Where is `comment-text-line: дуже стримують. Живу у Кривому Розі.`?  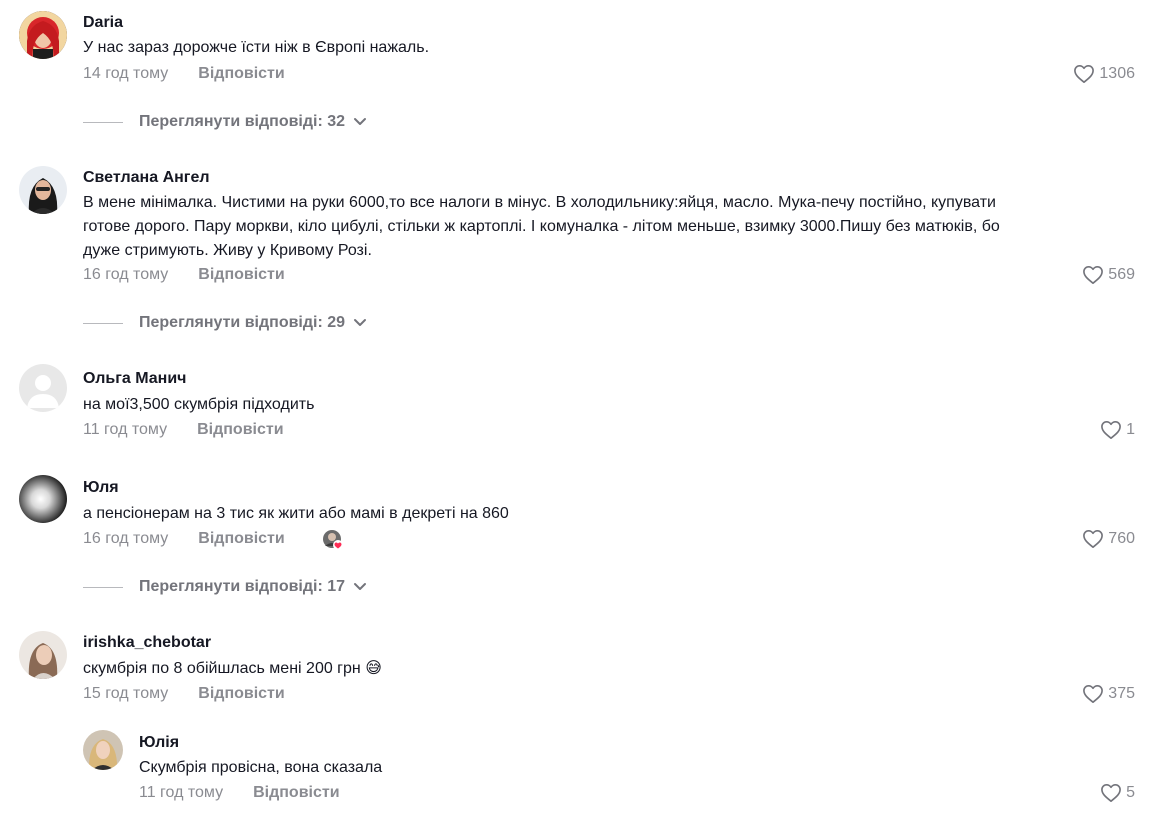
comment-text-line: дуже стримують. Живу у Кривому Розі. is located at coordinates (227, 250).